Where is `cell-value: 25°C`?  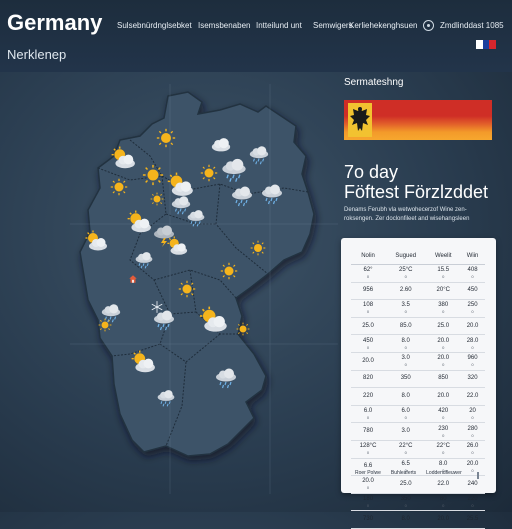
cell-value: 25°C is located at coordinates (406, 270).